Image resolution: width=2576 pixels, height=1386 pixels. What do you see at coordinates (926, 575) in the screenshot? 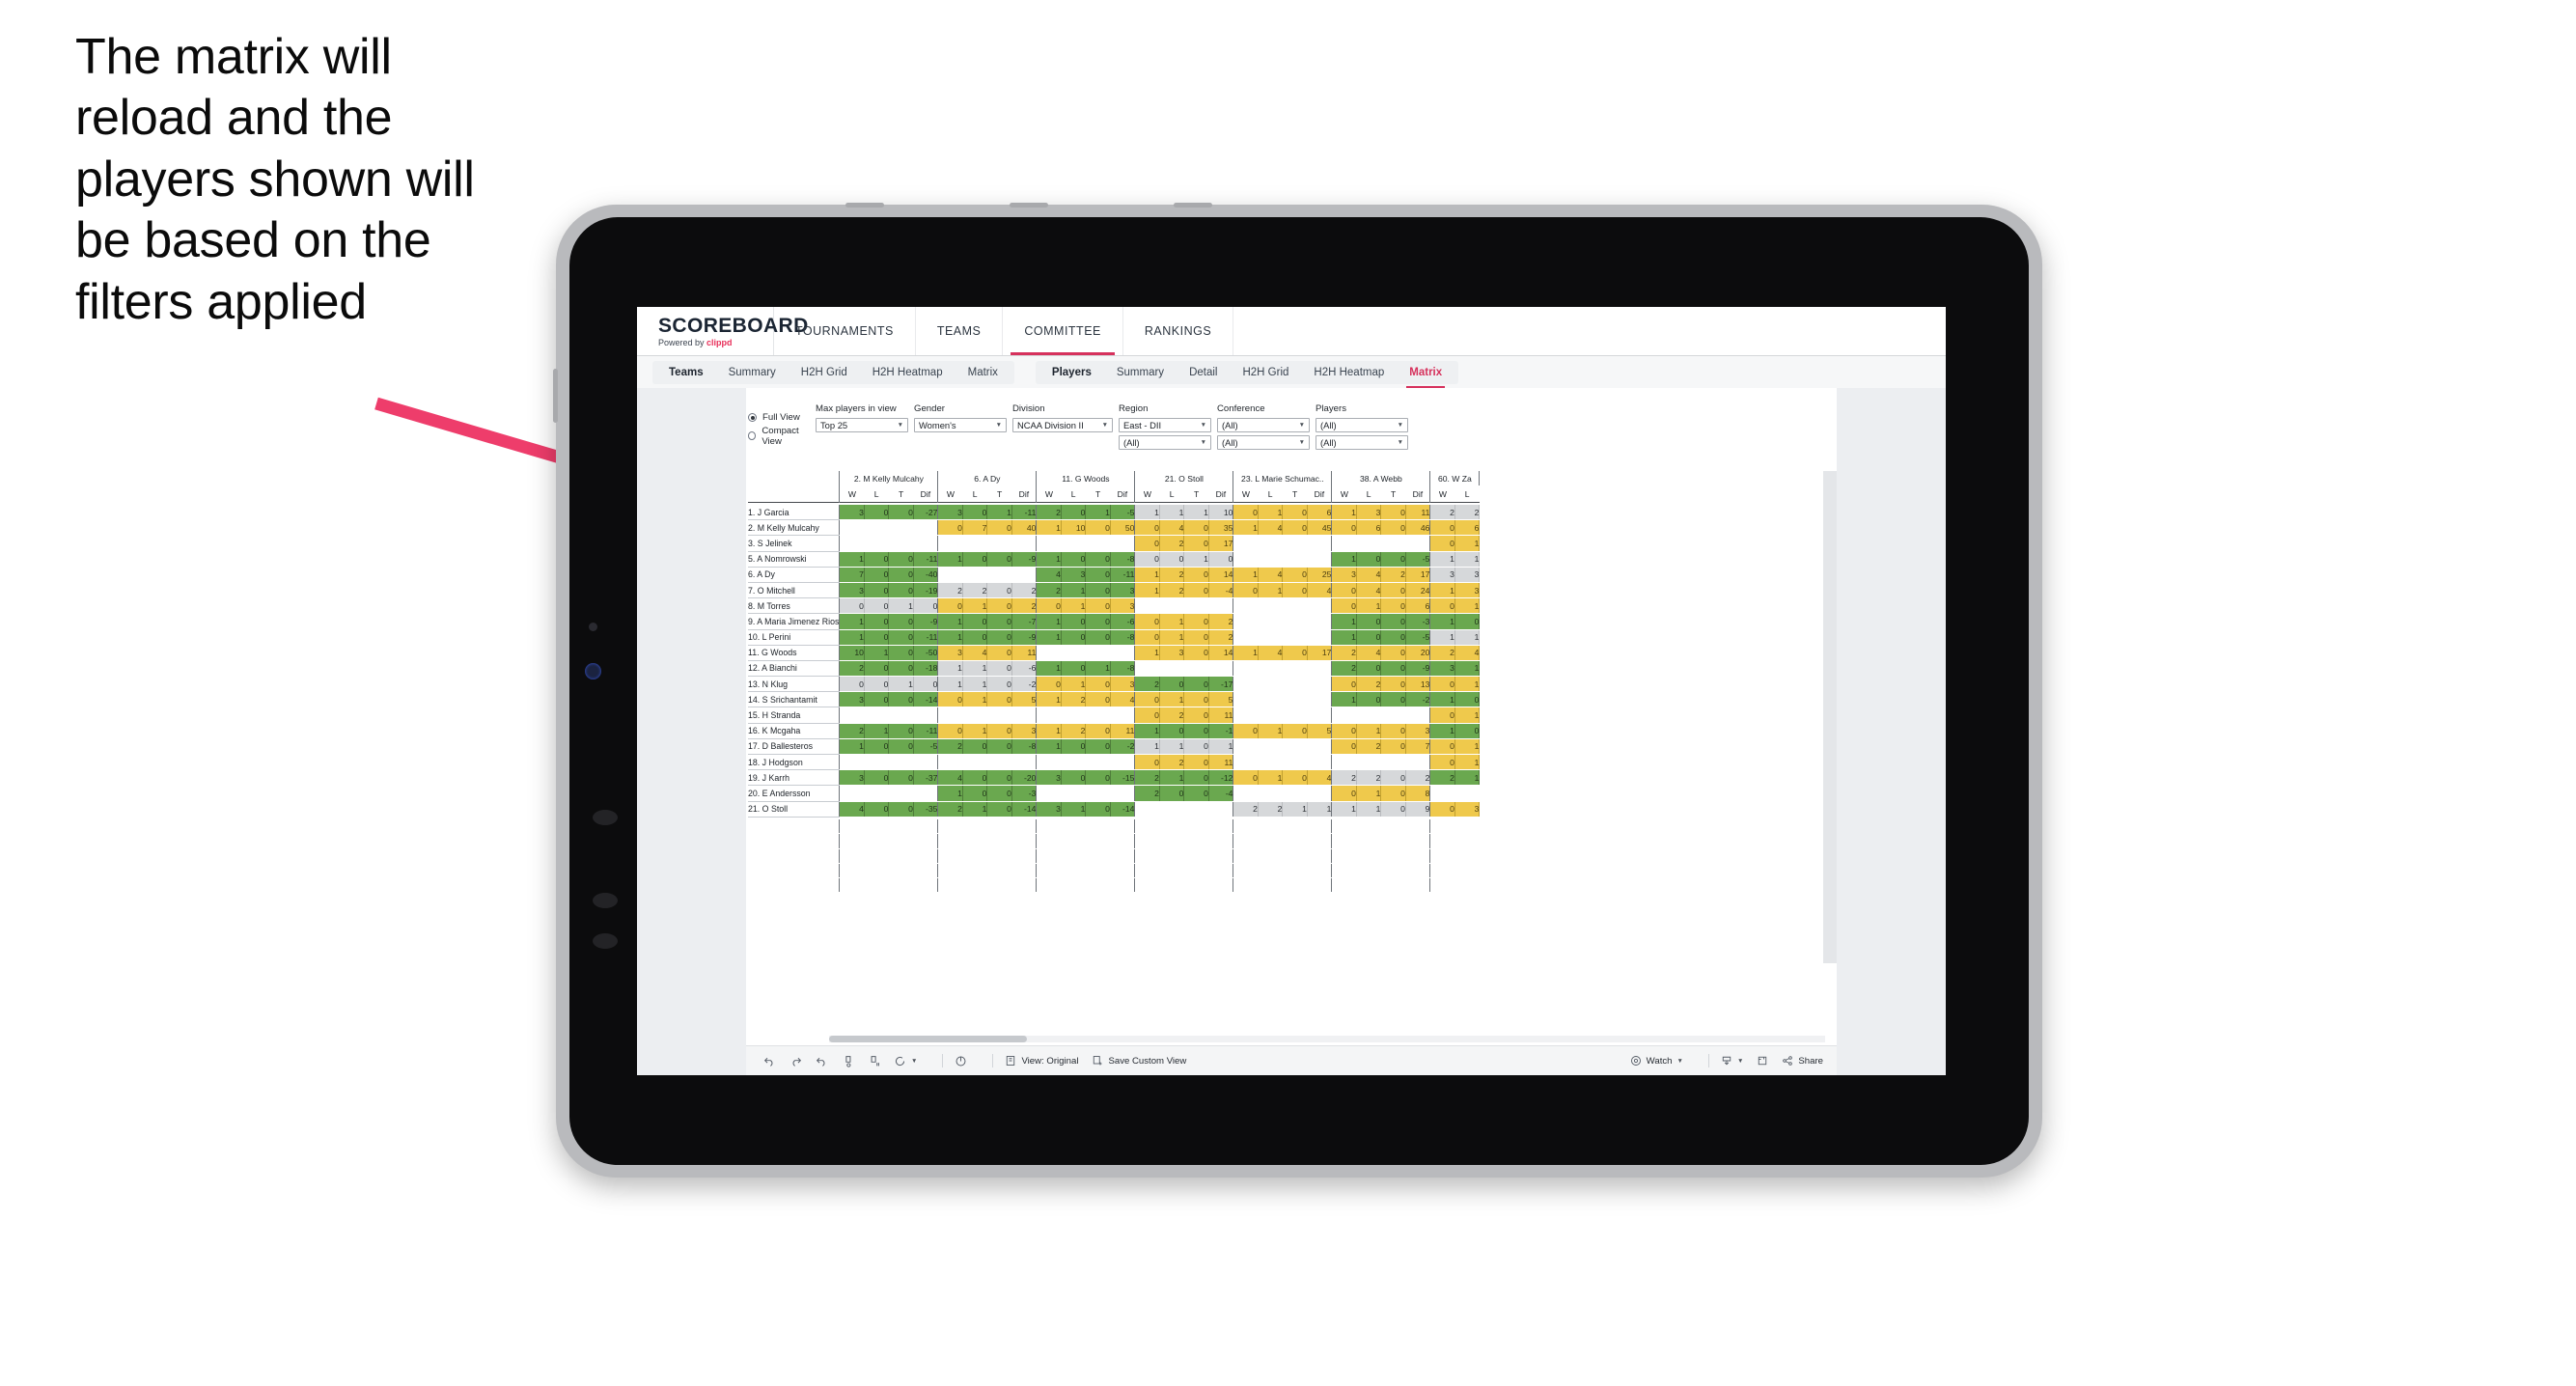
I see `matrix-cell: -40` at bounding box center [926, 575].